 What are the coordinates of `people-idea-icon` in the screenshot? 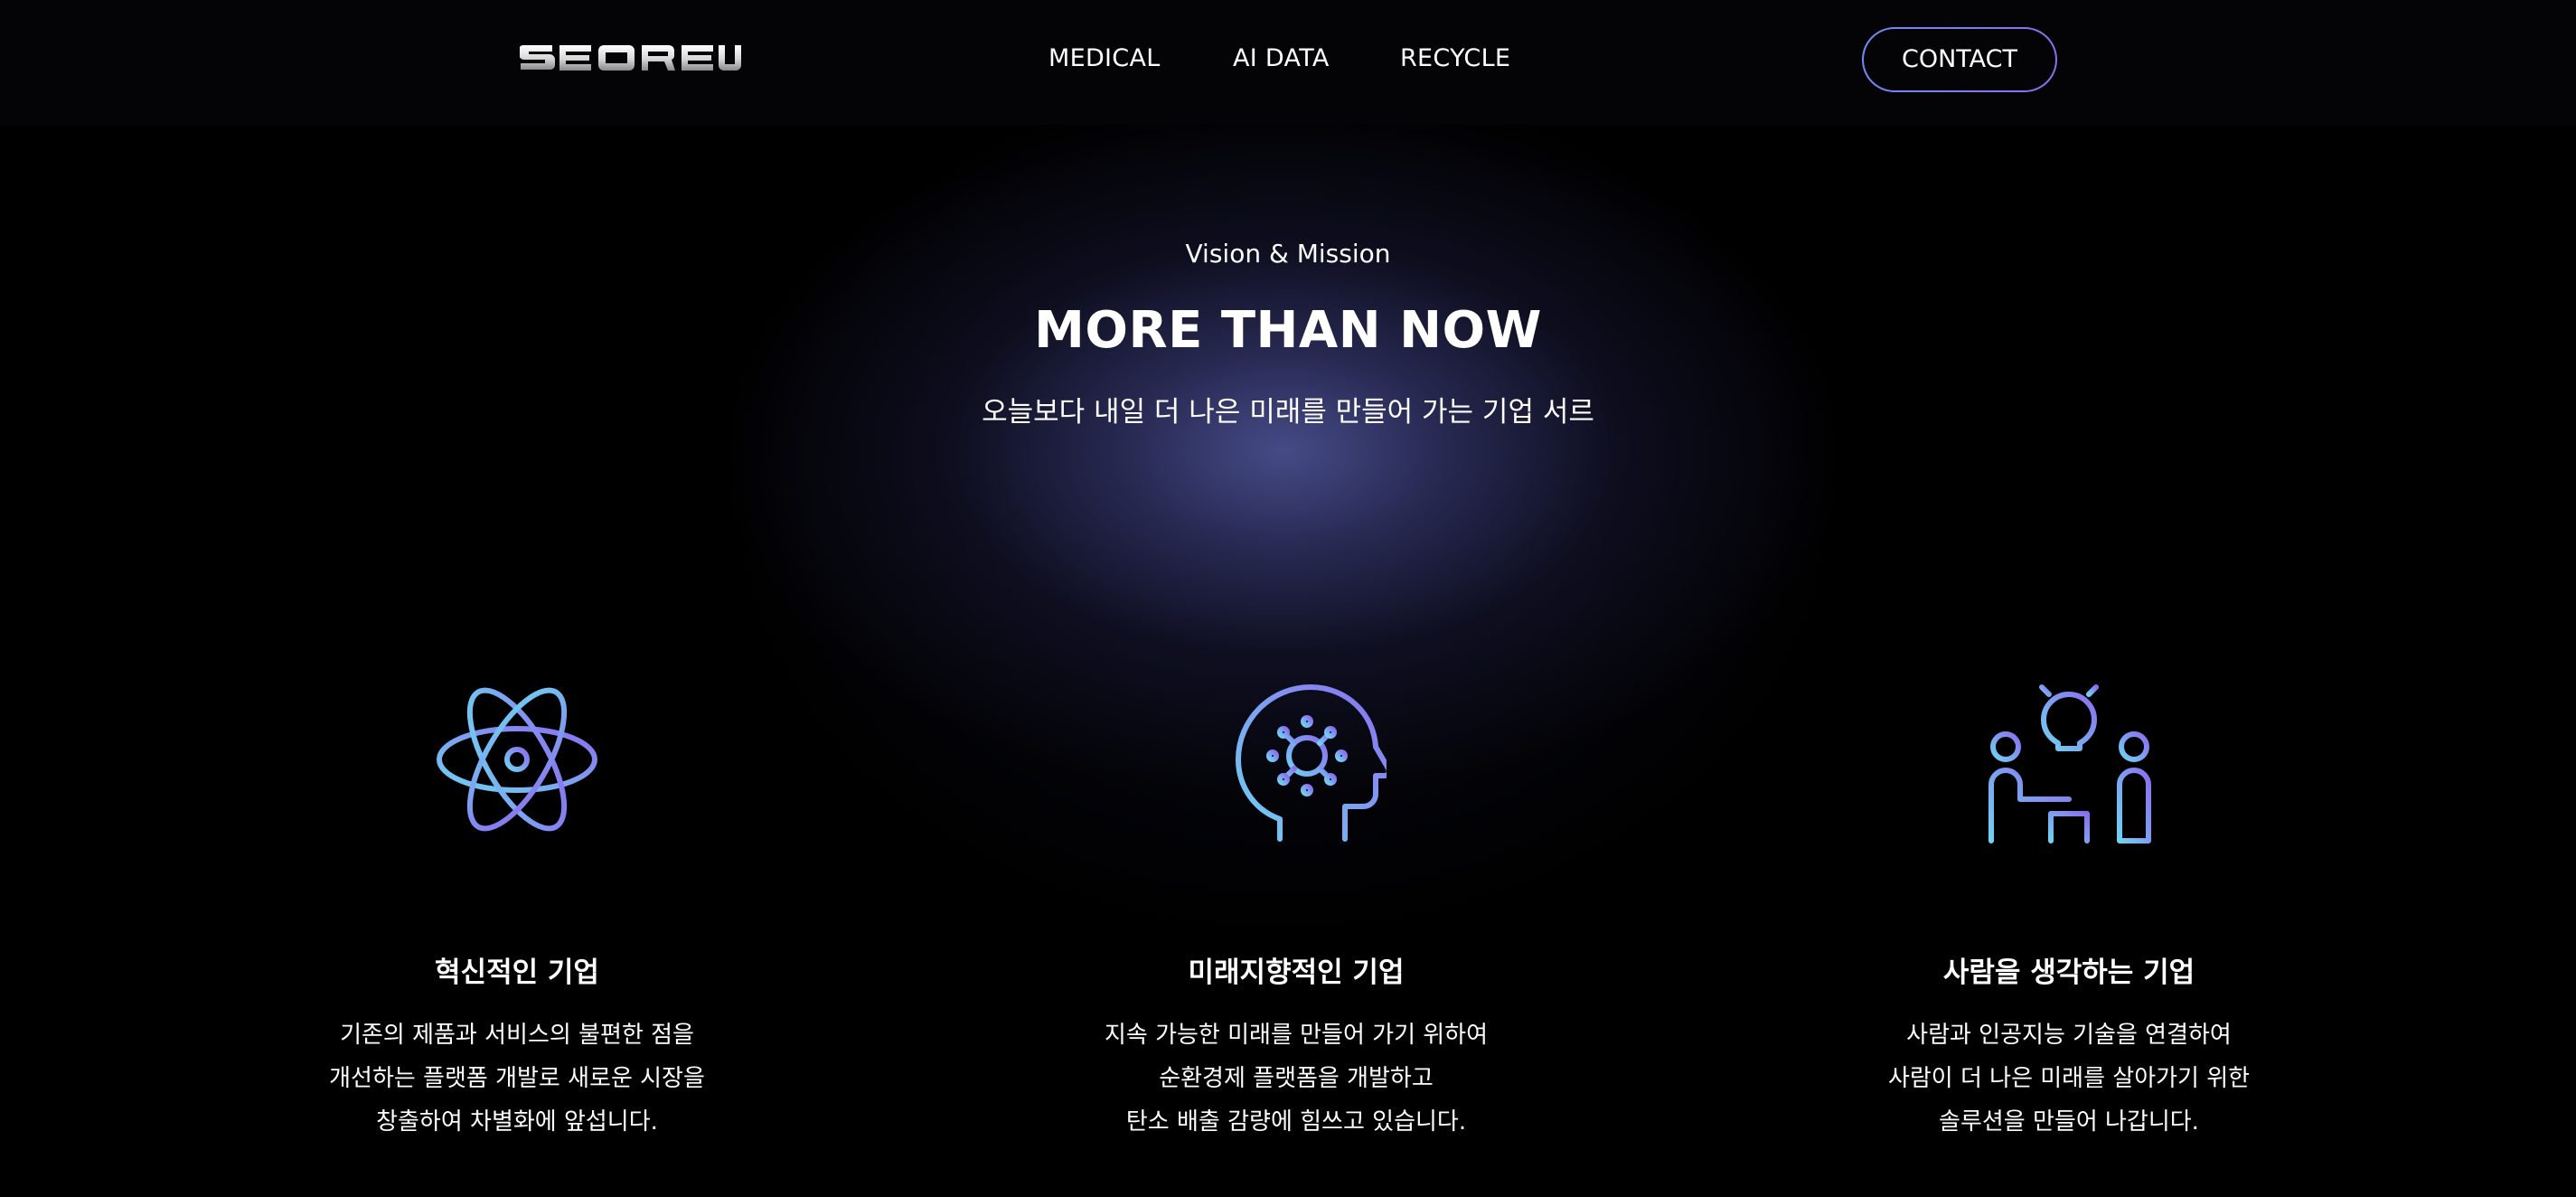 It's located at (2069, 759).